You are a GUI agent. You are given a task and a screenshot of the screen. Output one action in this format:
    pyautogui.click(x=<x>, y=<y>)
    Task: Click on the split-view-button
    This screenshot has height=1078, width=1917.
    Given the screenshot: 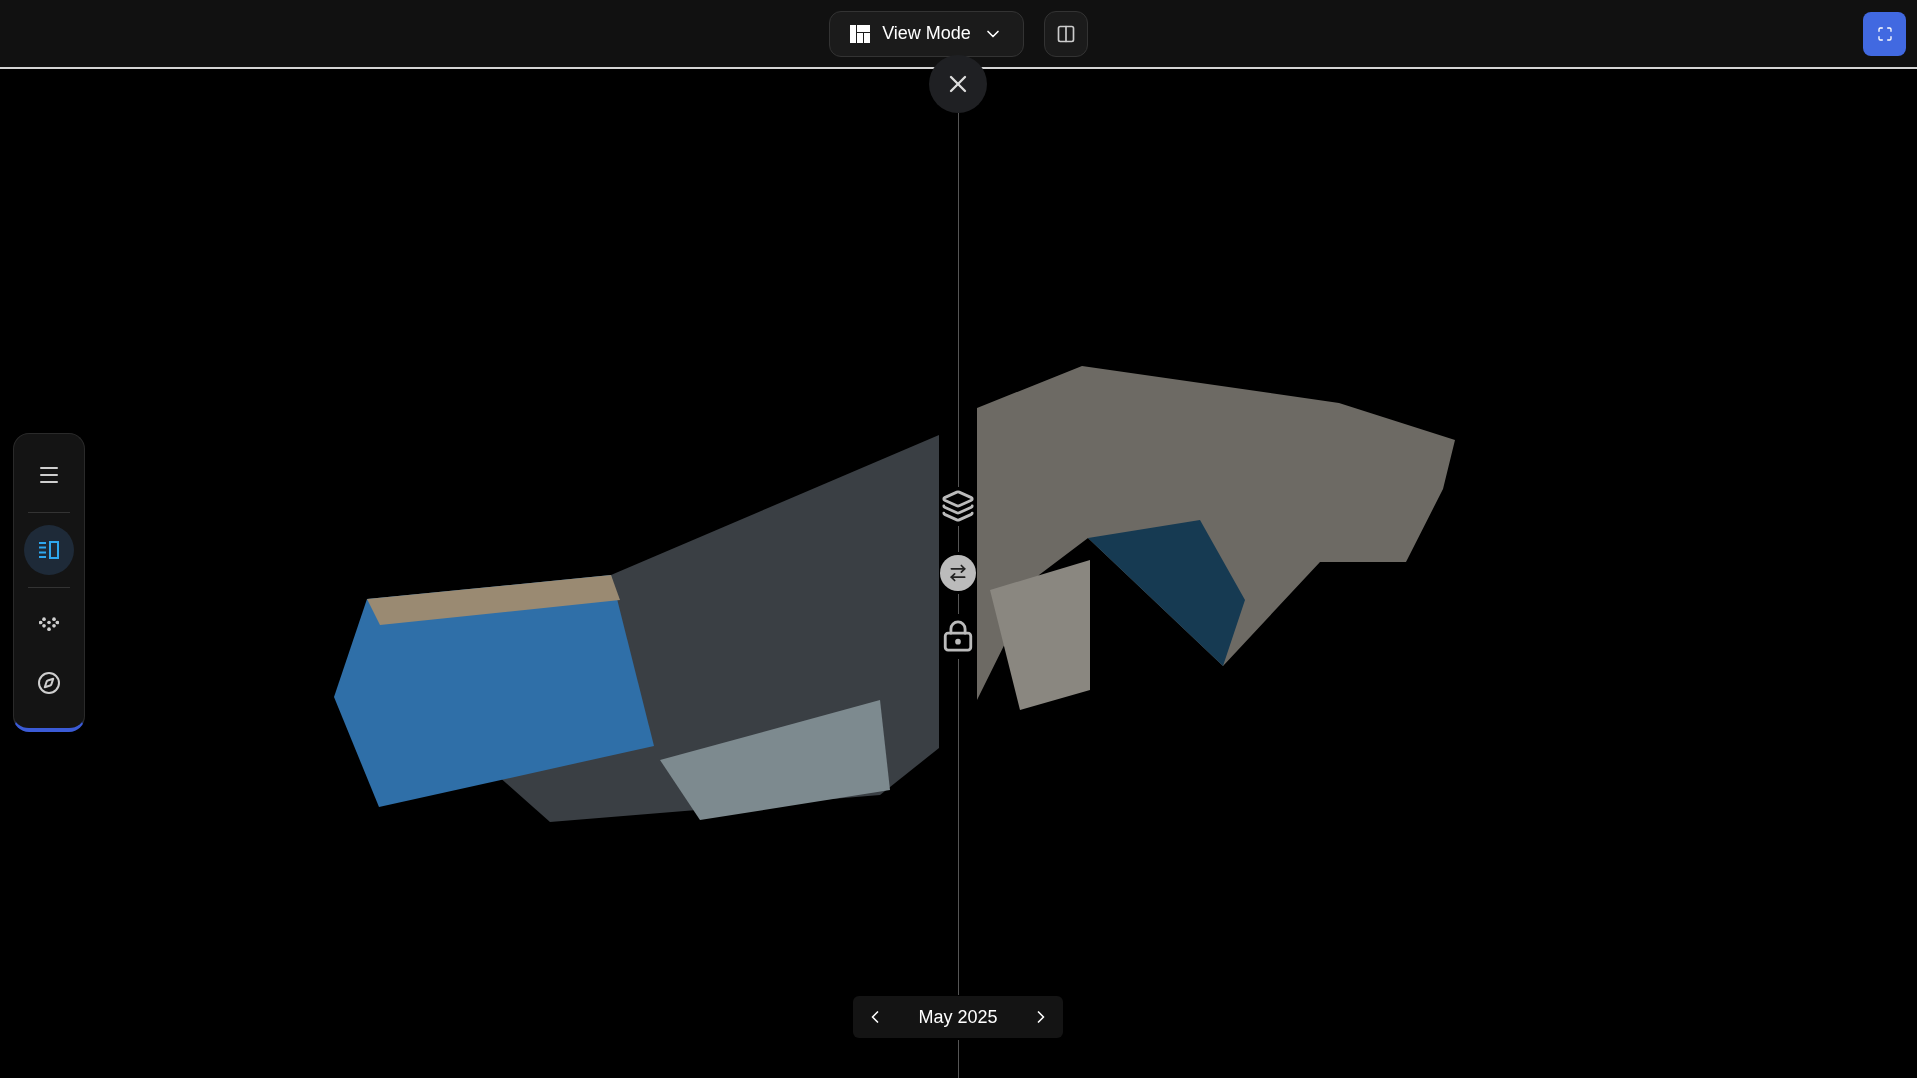 What is the action you would take?
    pyautogui.click(x=1065, y=33)
    